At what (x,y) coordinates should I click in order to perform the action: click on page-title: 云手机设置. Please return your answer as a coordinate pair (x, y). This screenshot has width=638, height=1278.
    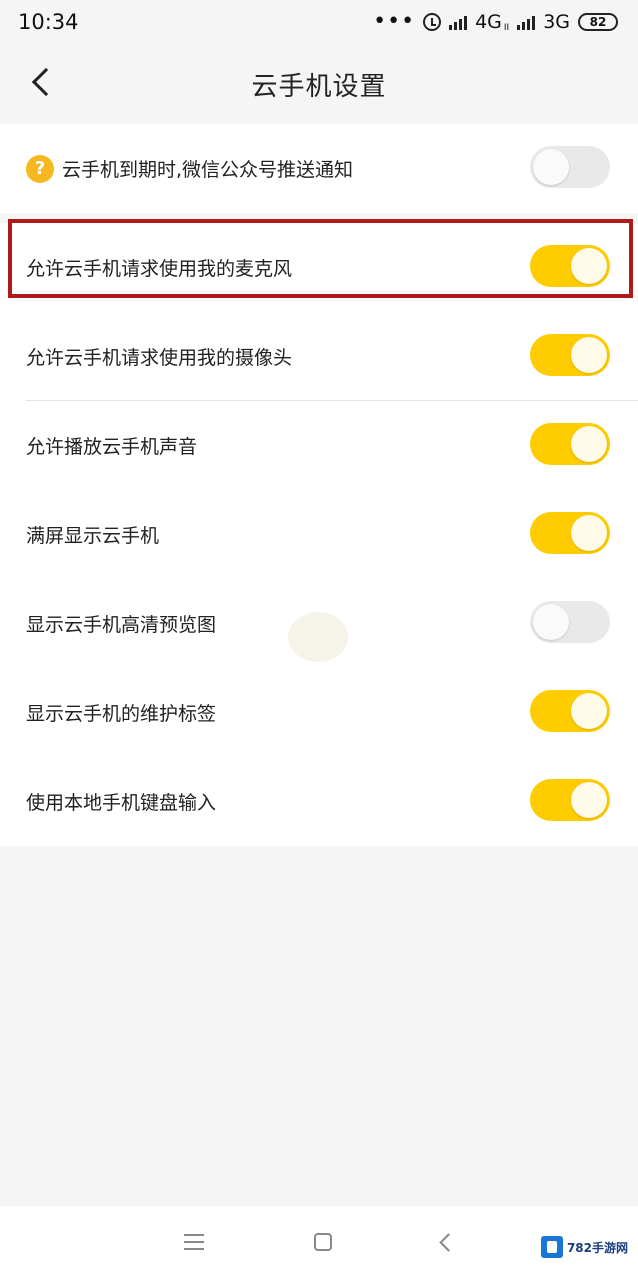
    Looking at the image, I should click on (319, 86).